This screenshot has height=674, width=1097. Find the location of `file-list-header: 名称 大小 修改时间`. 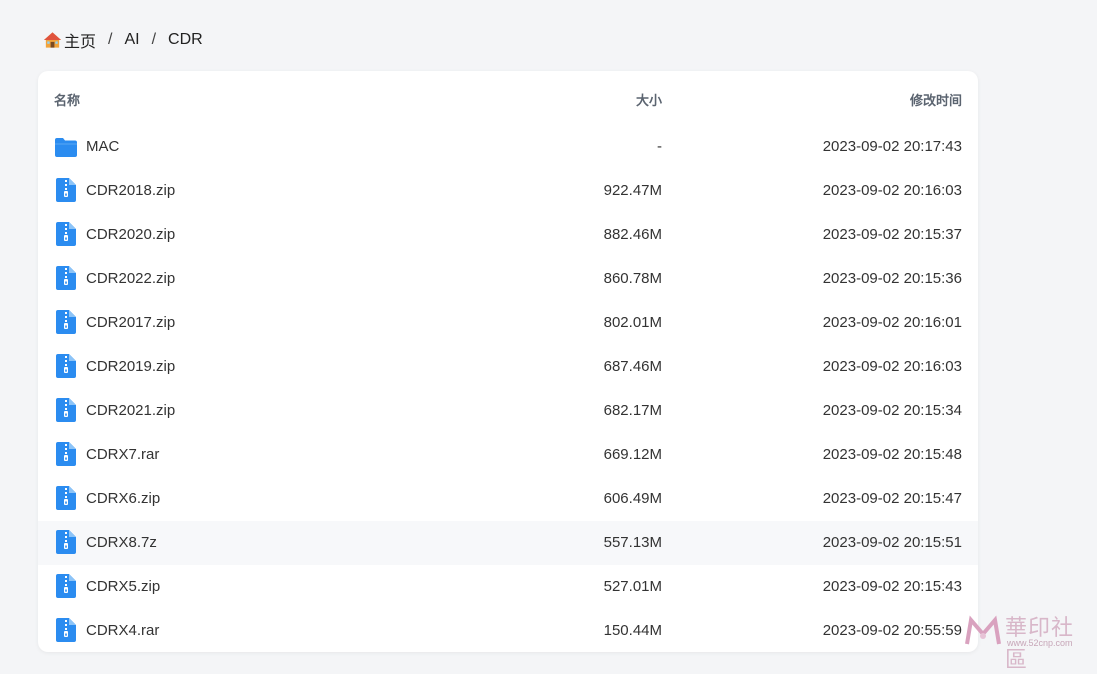

file-list-header: 名称 大小 修改时间 is located at coordinates (508, 98).